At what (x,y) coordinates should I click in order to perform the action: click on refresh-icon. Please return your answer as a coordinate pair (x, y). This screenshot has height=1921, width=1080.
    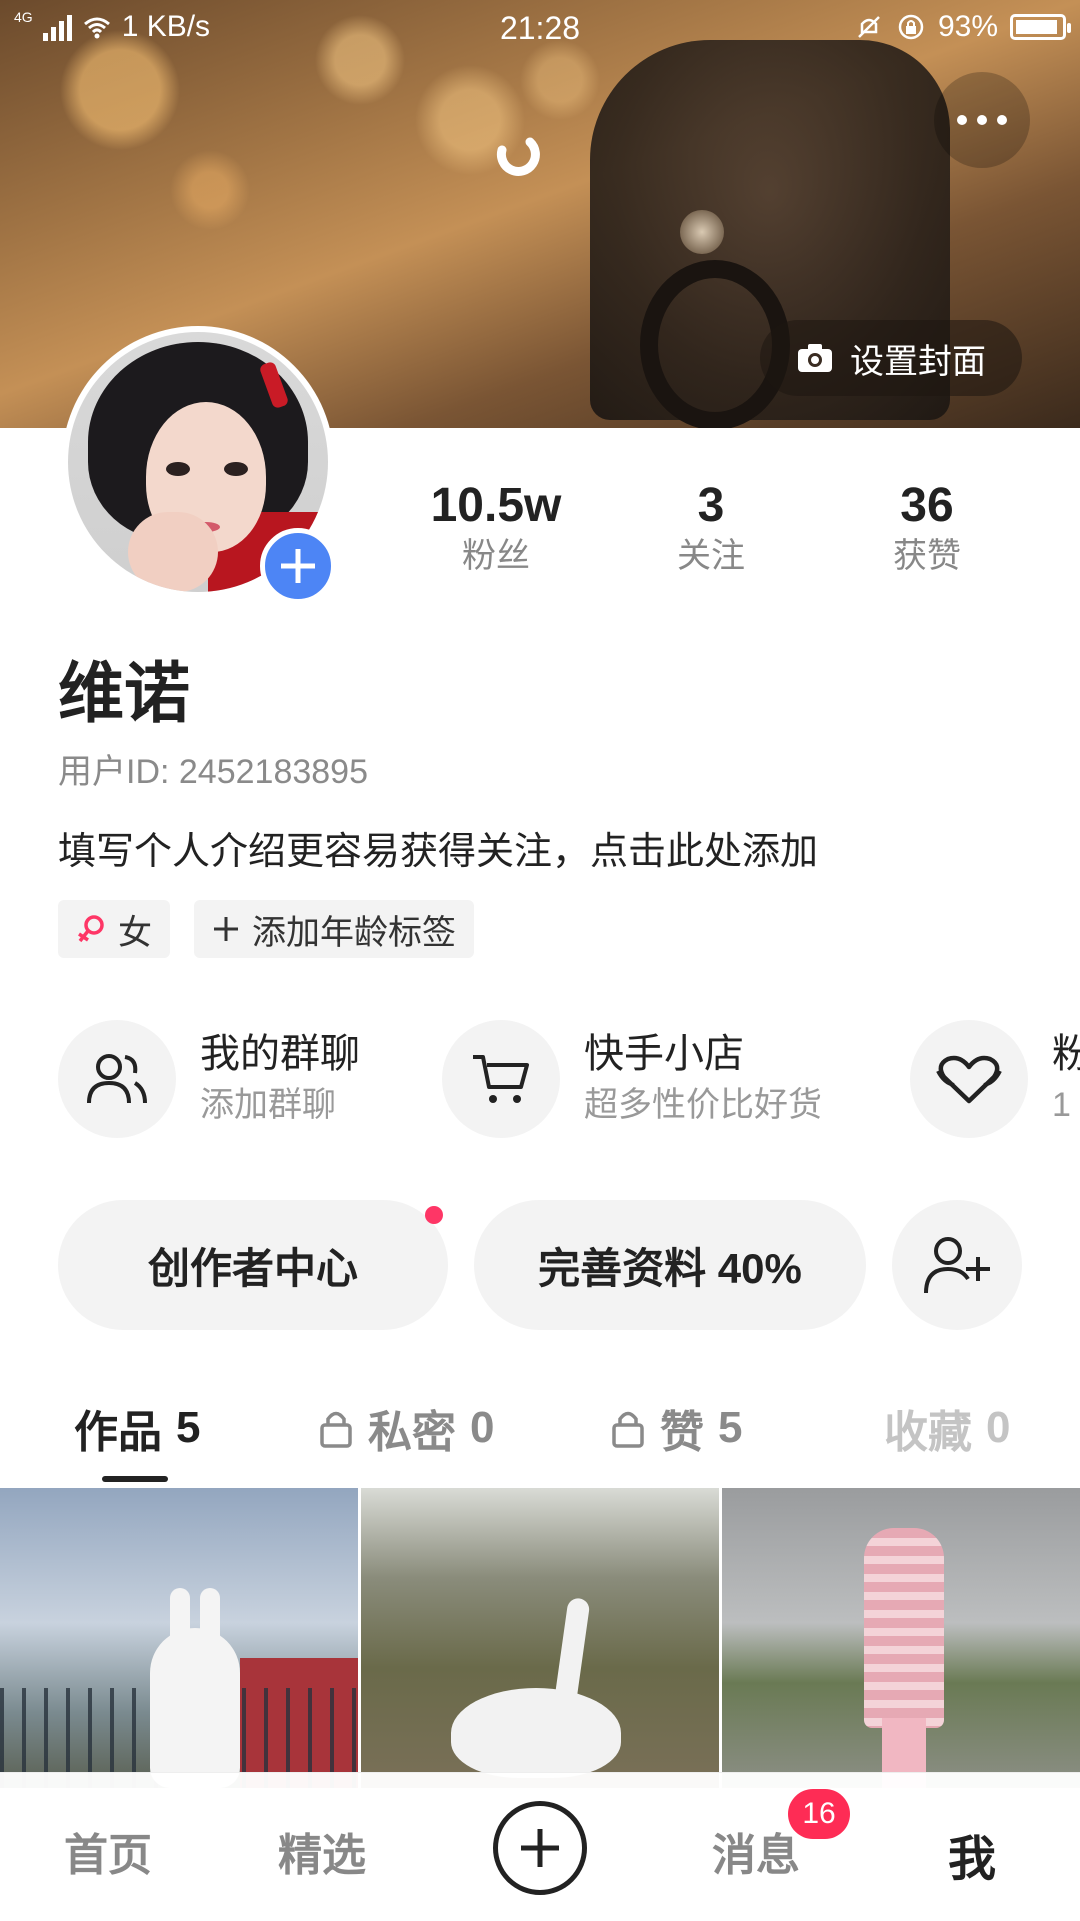
    Looking at the image, I should click on (518, 156).